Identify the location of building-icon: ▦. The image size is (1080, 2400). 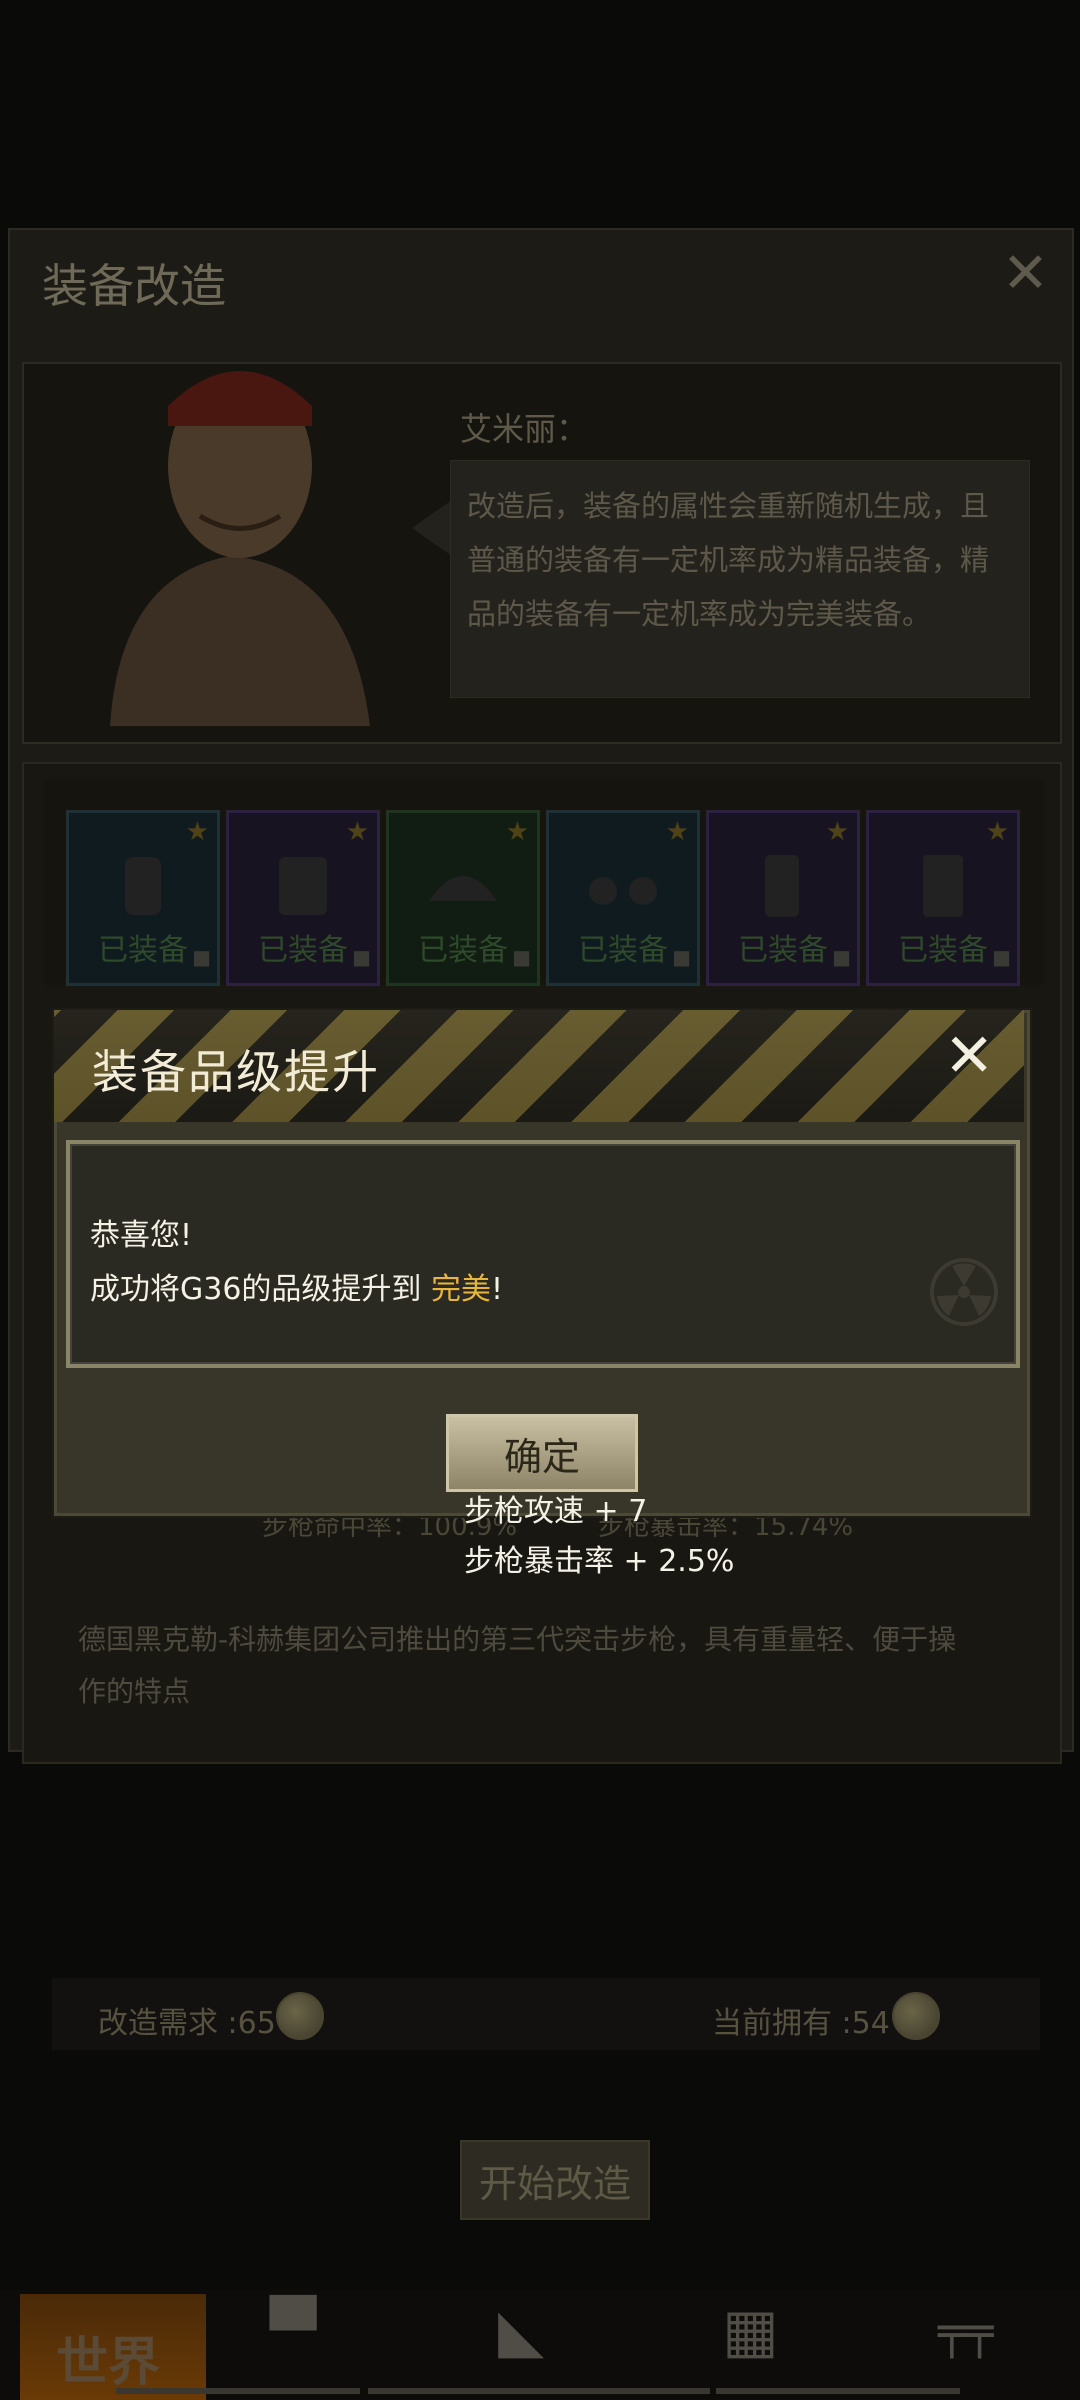
(750, 2331).